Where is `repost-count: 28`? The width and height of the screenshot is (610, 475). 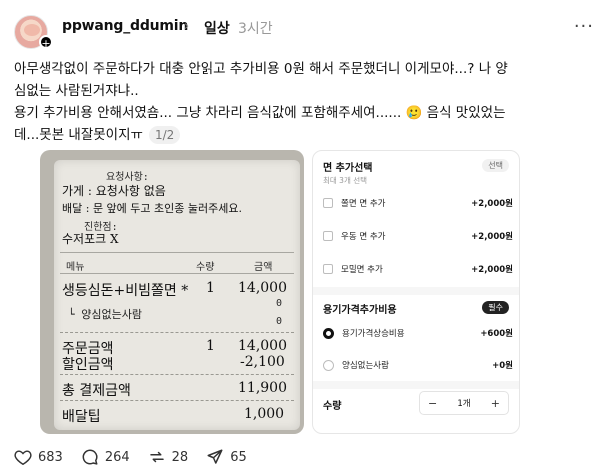
repost-count: 28 is located at coordinates (180, 457).